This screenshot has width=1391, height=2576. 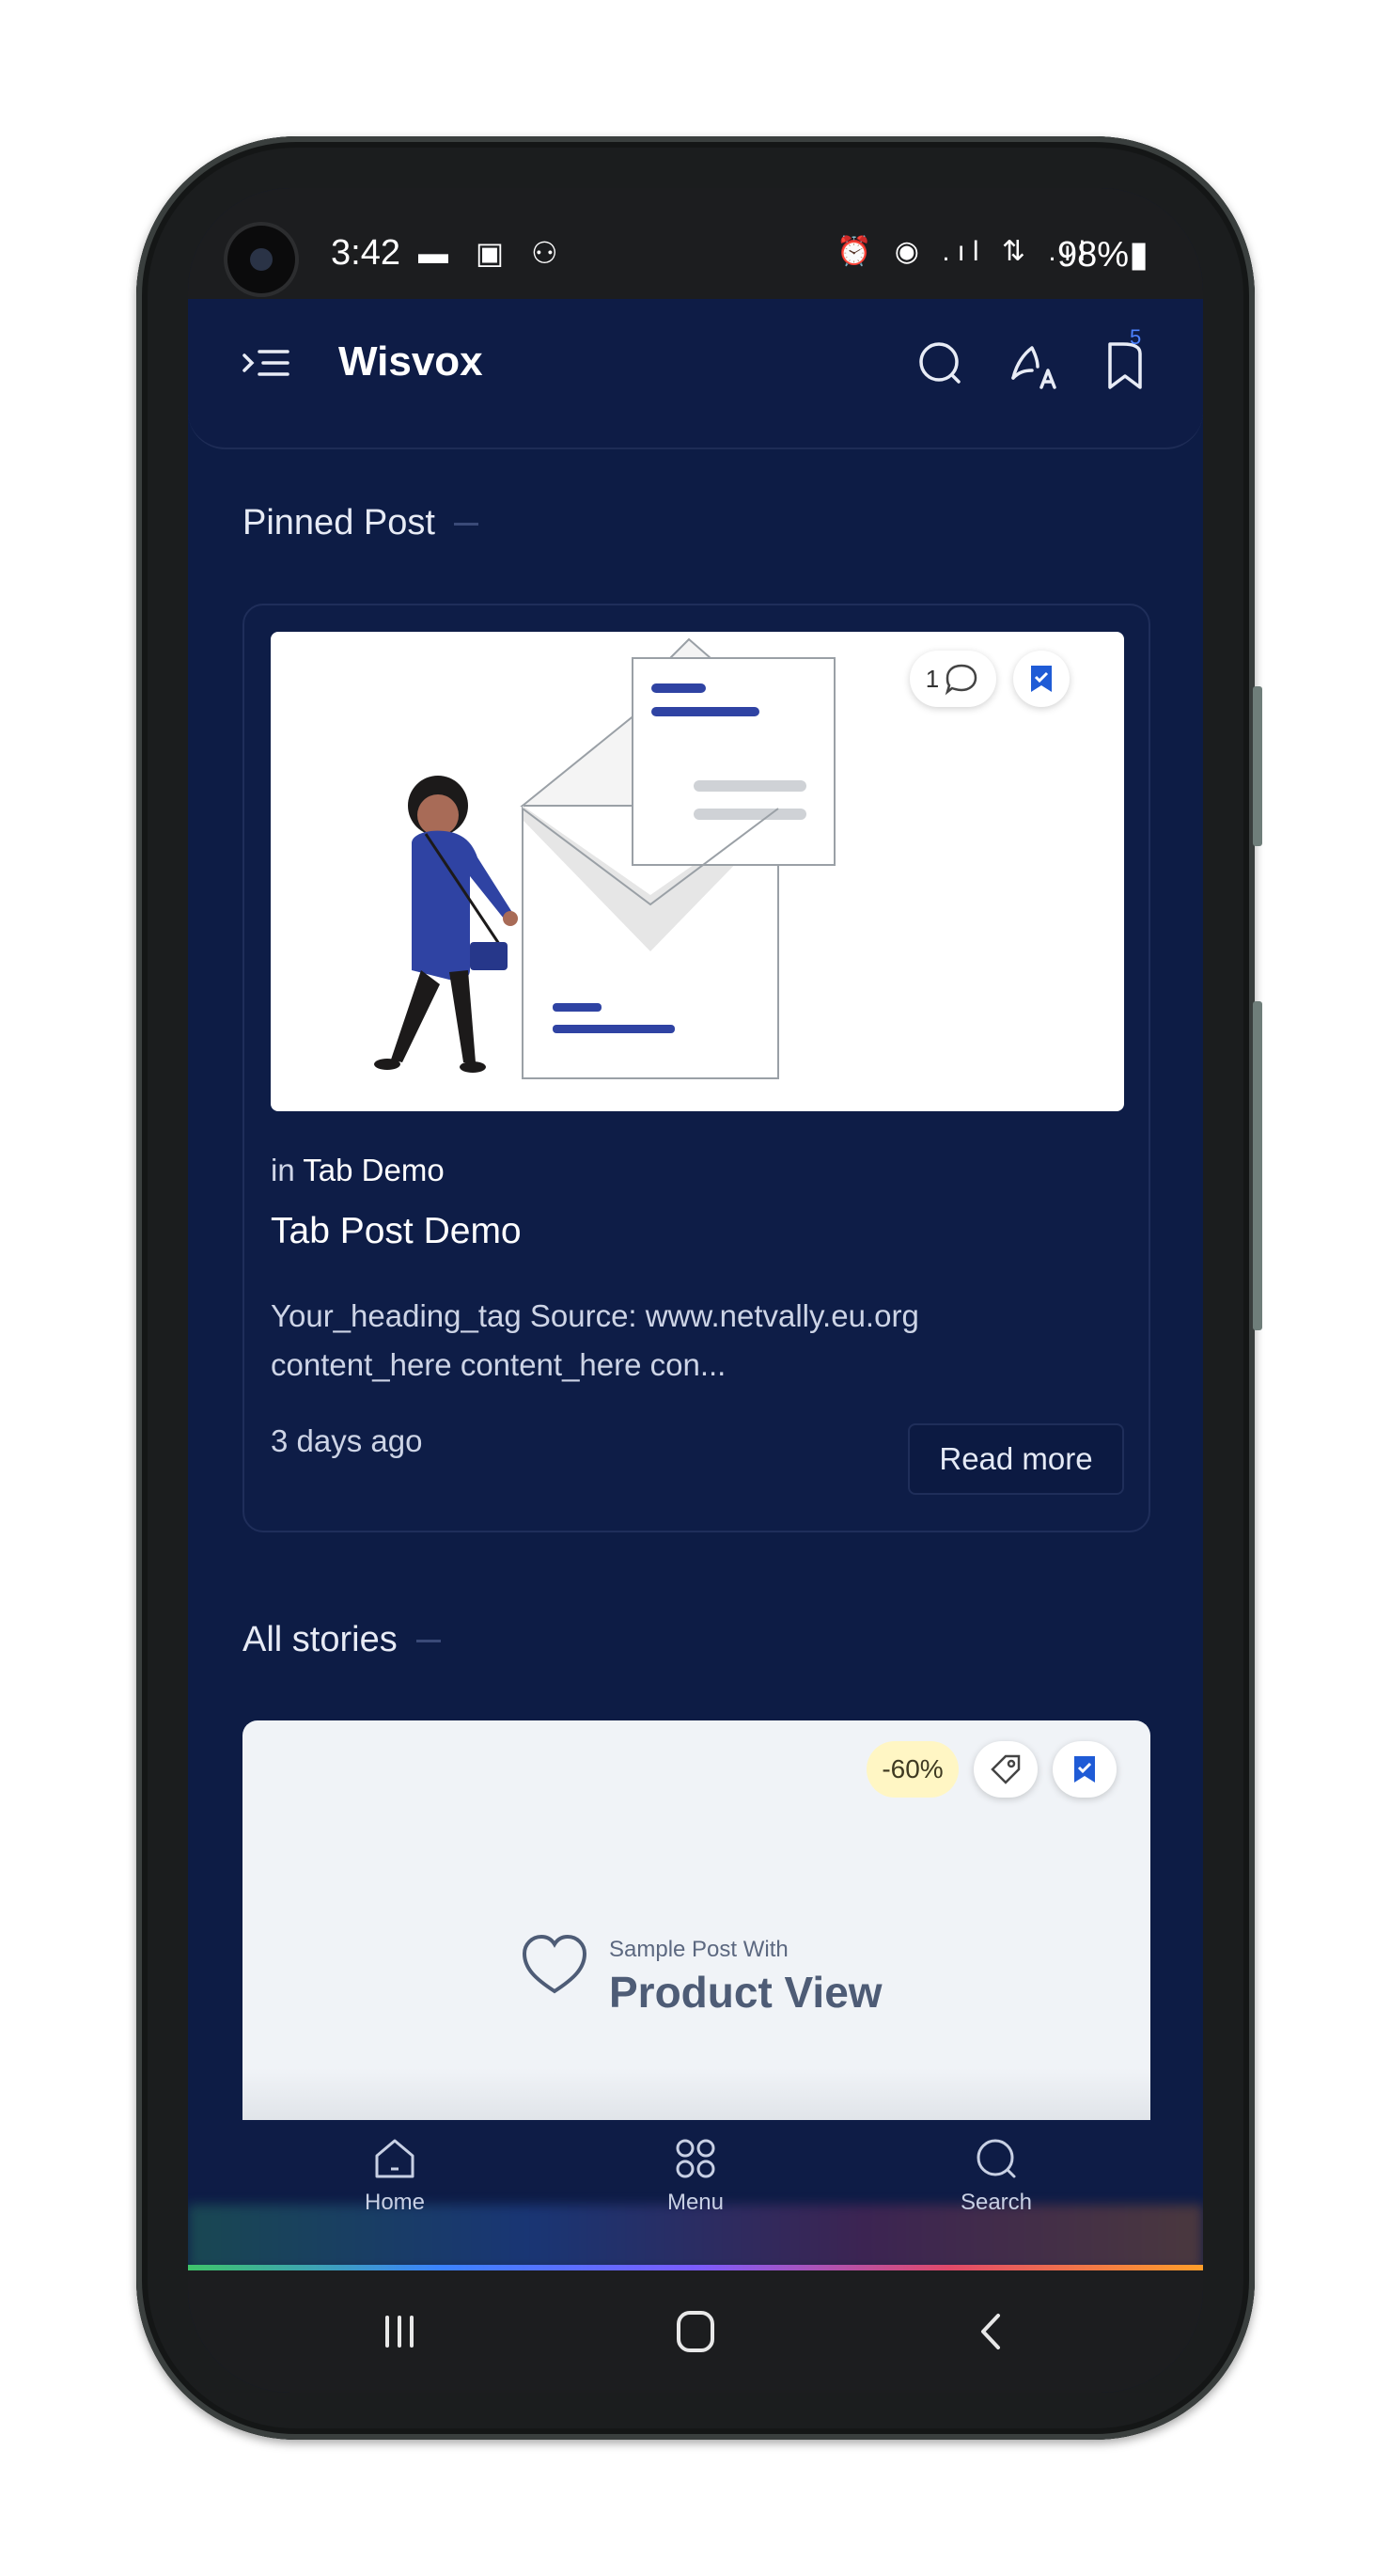 I want to click on volume-button, so click(x=1257, y=766).